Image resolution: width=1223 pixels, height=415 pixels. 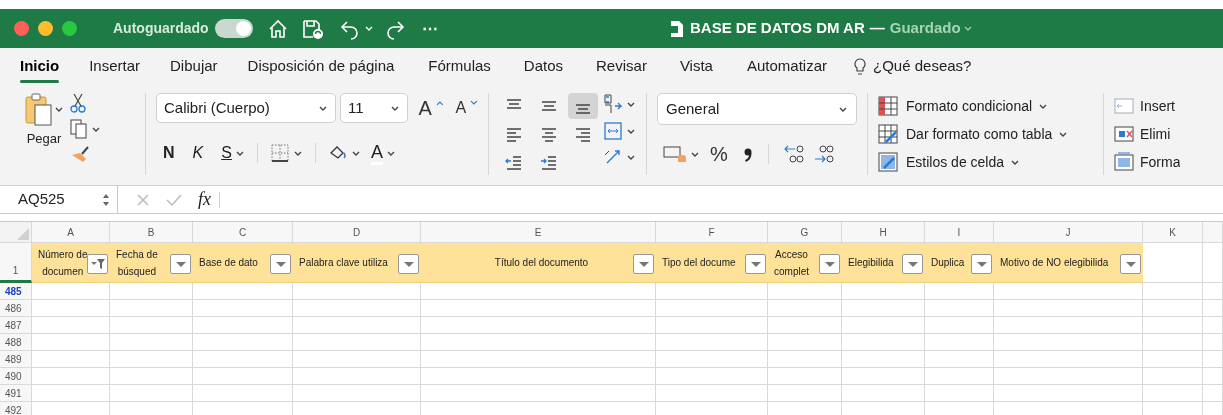 I want to click on styles-menu-button: Formato condicional, so click(x=985, y=106).